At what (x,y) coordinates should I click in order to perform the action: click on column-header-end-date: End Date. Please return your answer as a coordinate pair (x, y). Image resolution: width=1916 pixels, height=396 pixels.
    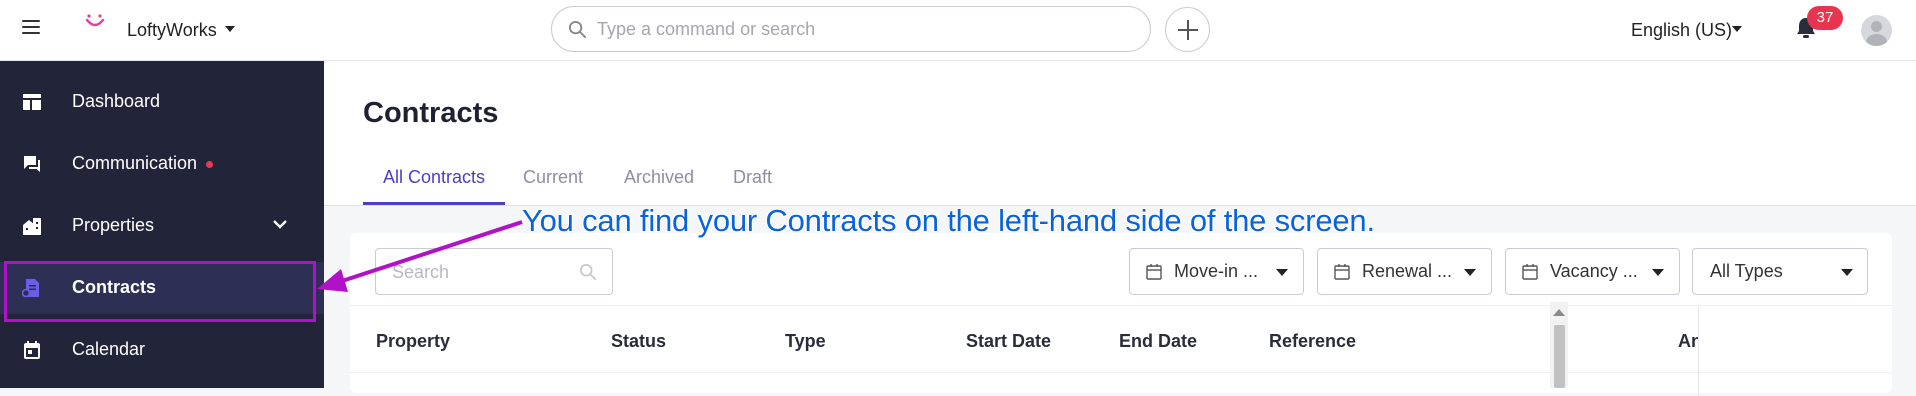
    Looking at the image, I should click on (1158, 341).